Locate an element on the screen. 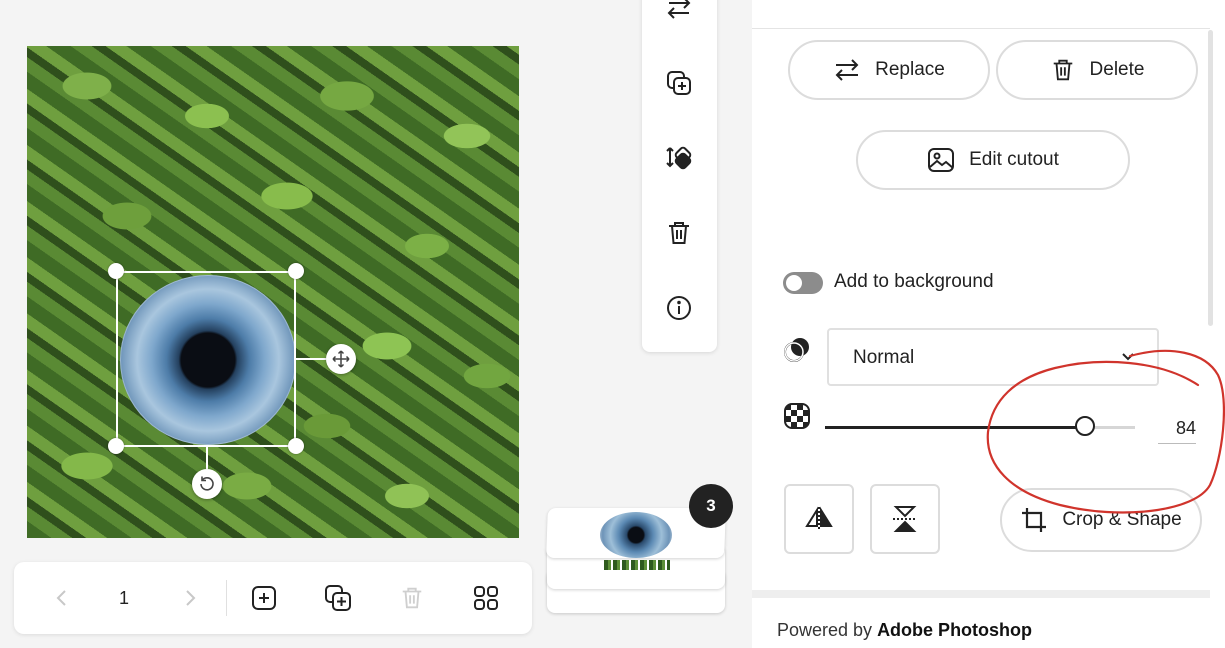 This screenshot has height=648, width=1225. opacity-value-underline is located at coordinates (1177, 443).